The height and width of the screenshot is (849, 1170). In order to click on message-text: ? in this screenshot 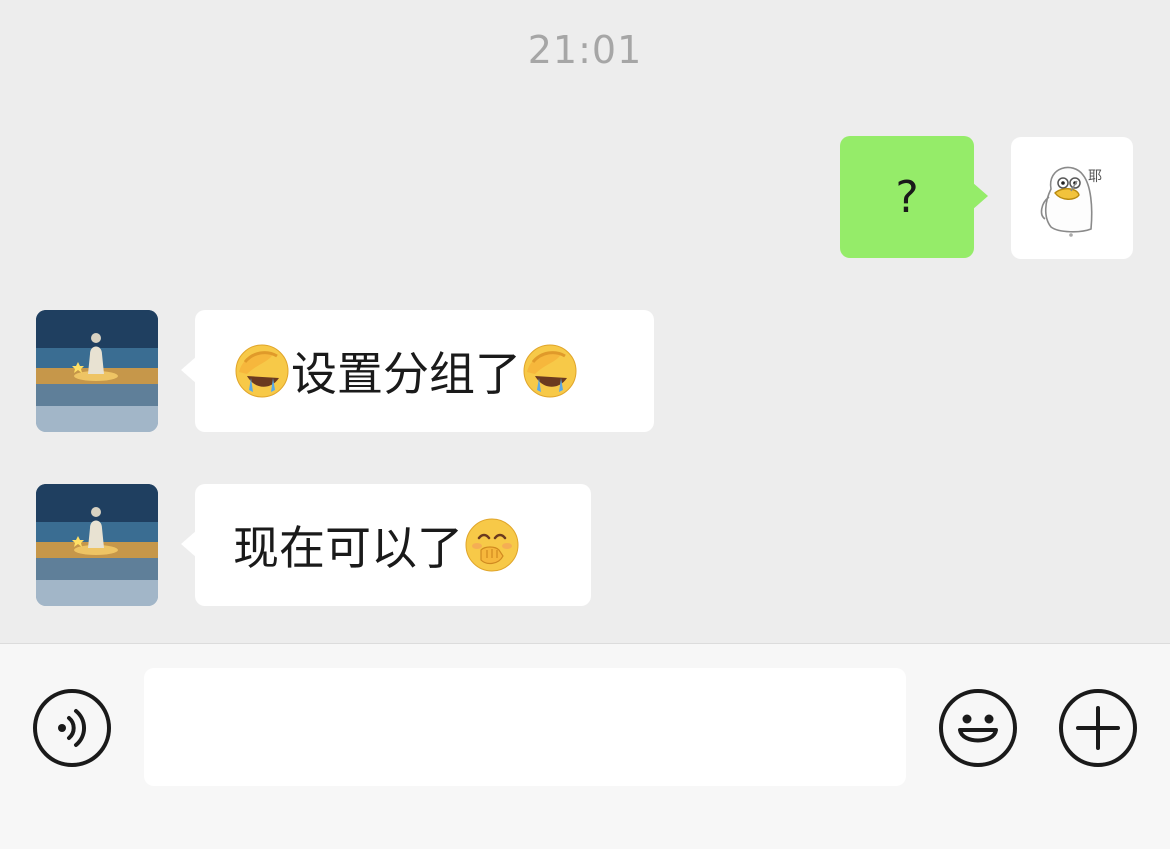, I will do `click(907, 197)`.